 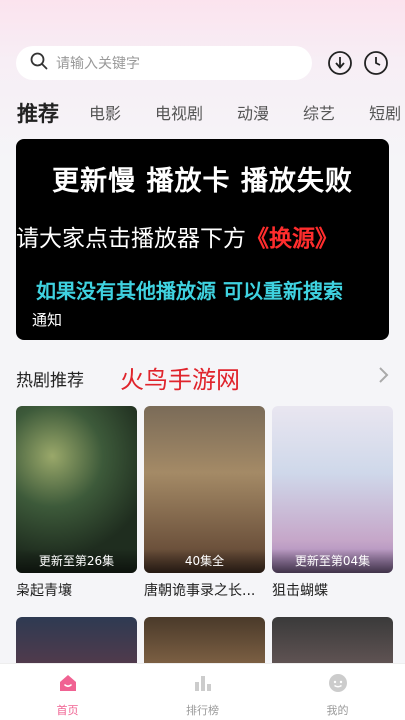 What do you see at coordinates (337, 710) in the screenshot?
I see `nav-profile-label: 我的` at bounding box center [337, 710].